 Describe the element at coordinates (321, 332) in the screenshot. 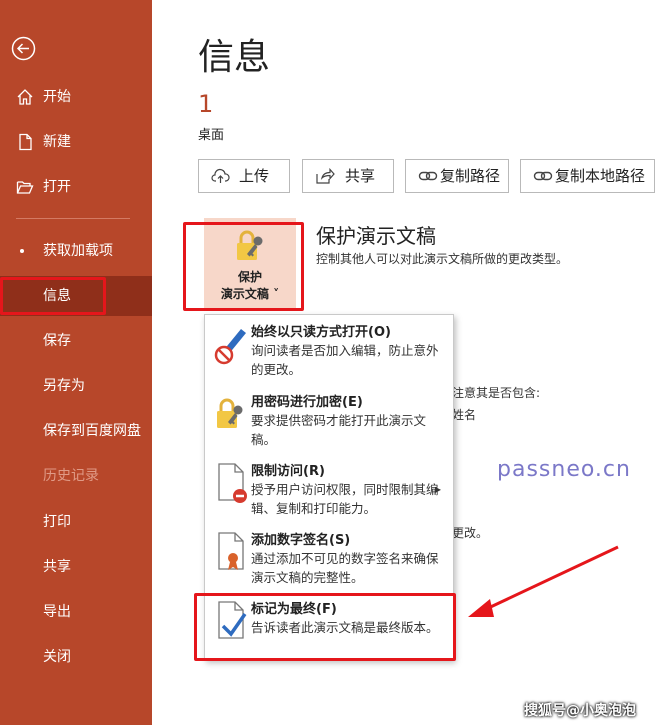

I see `menu-item-title: 始终以只读方式打开(O)` at that location.